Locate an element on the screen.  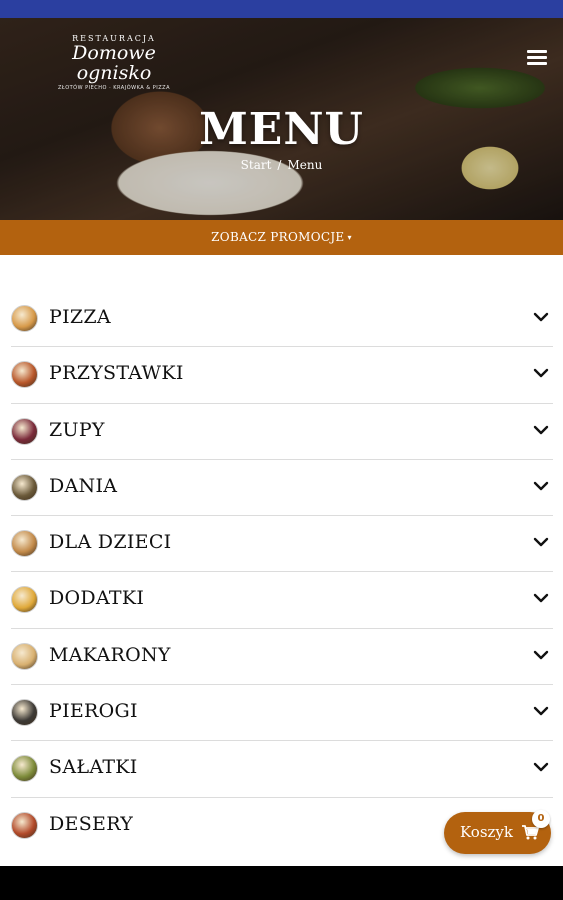
status-bar is located at coordinates (281, 9).